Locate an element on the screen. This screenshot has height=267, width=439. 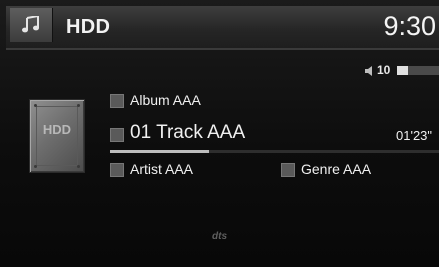
music-note-icon is located at coordinates (30, 24).